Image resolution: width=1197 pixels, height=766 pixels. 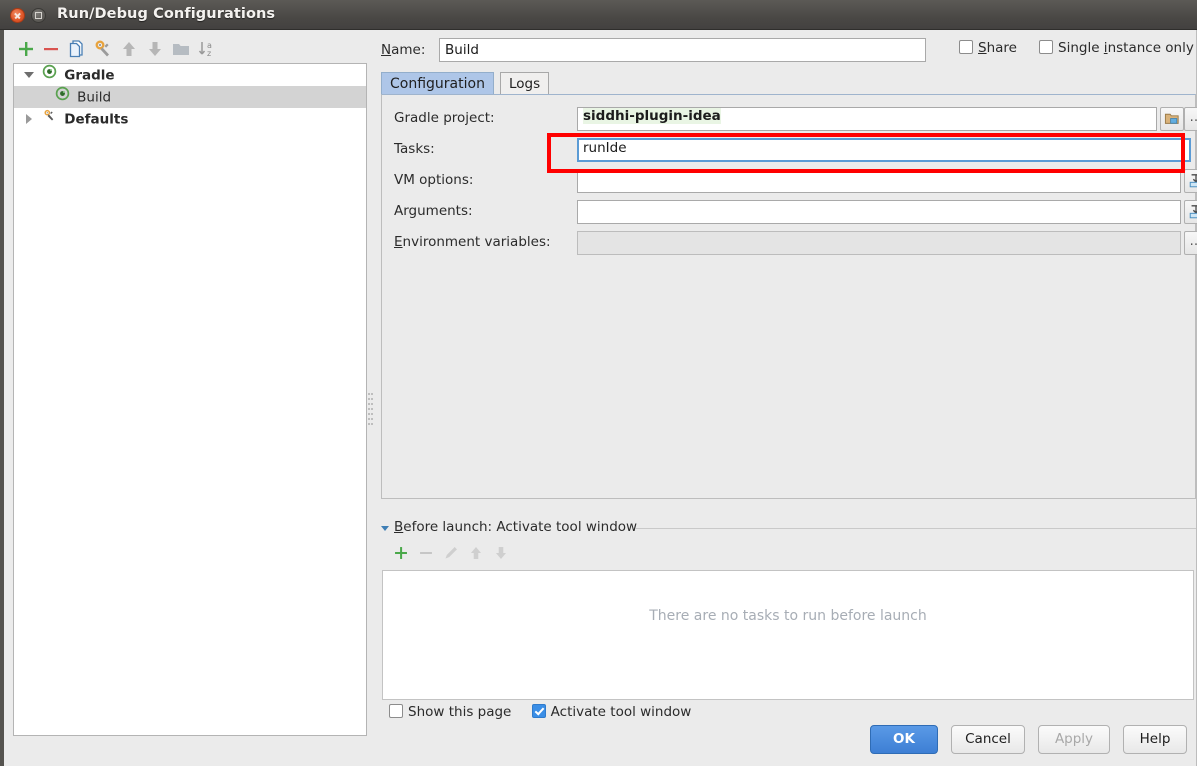 I want to click on activate-tool-window-checkbox: Activate tool window, so click(x=611, y=712).